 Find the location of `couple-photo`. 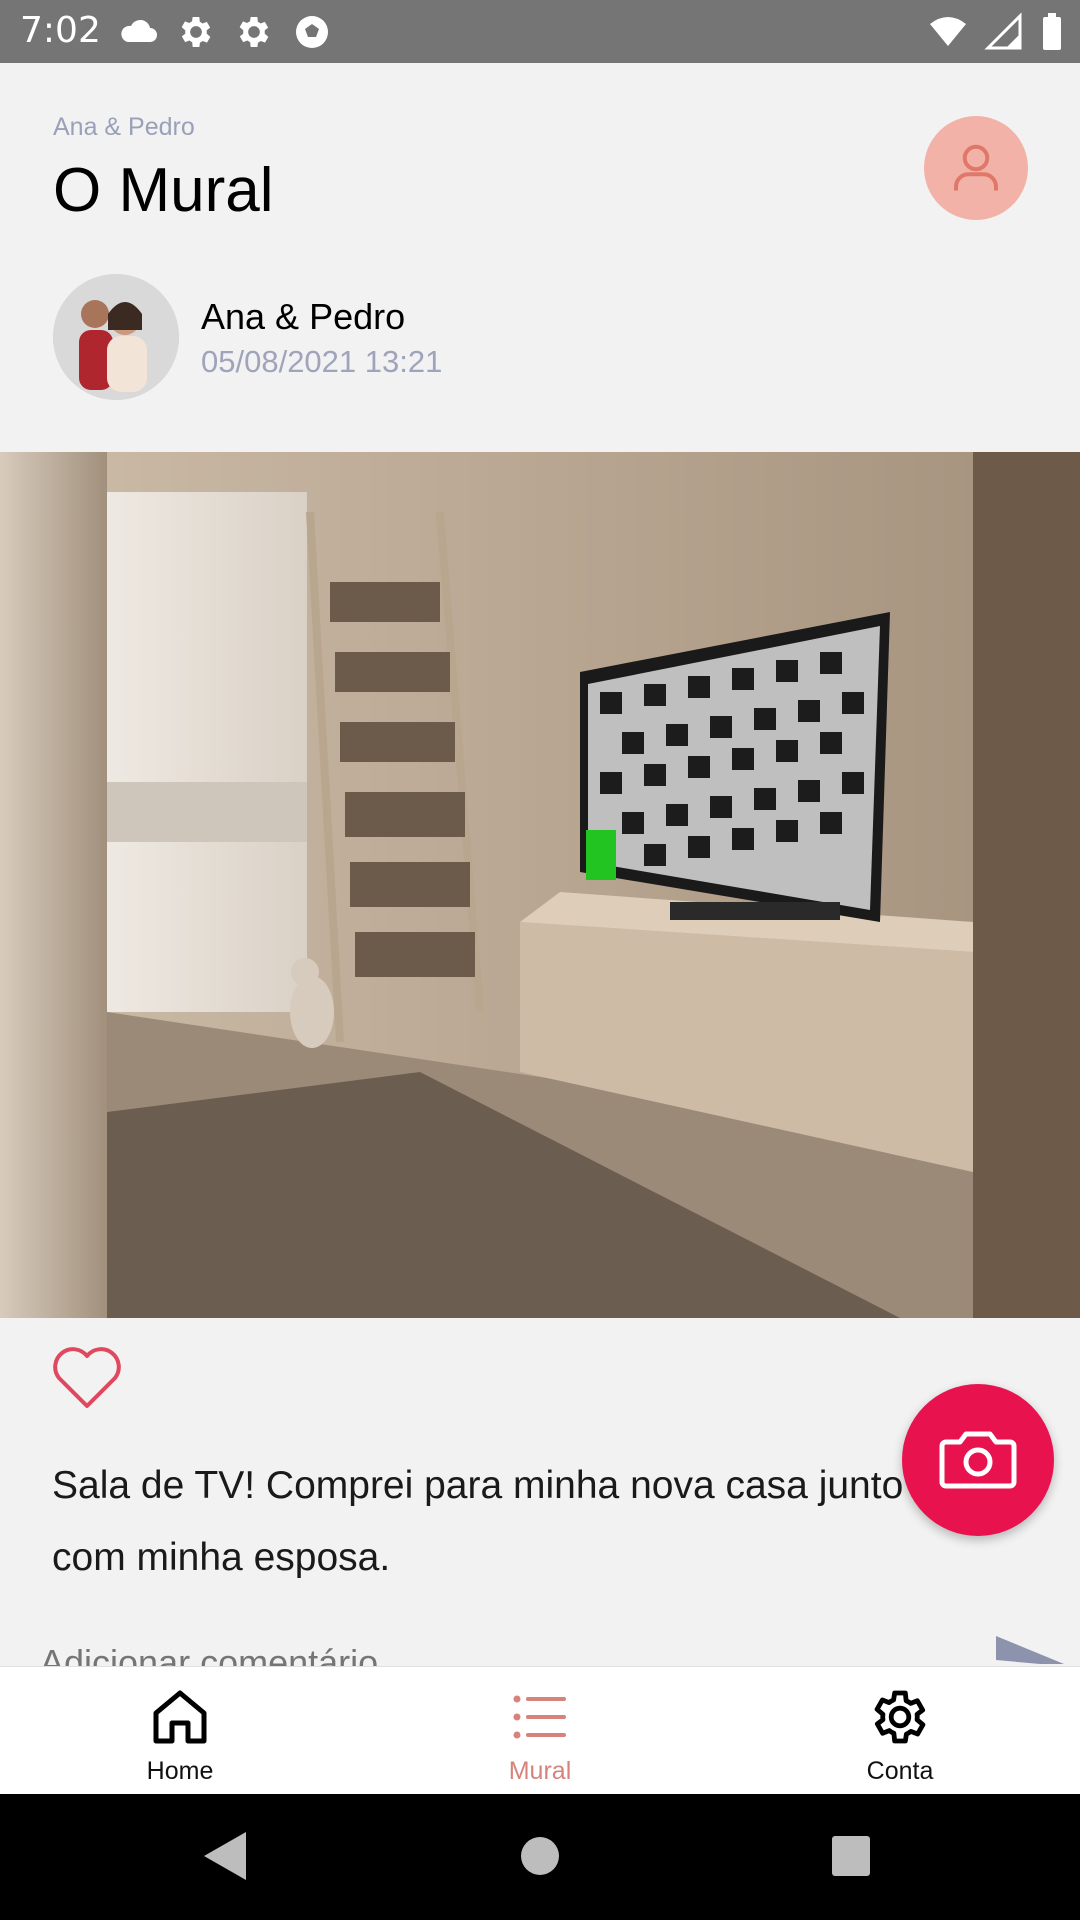

couple-photo is located at coordinates (116, 337).